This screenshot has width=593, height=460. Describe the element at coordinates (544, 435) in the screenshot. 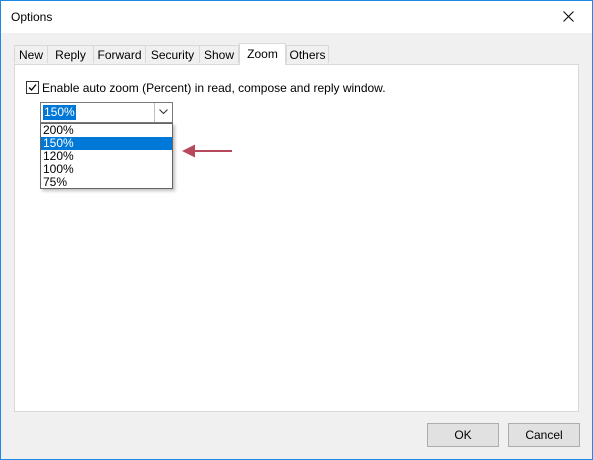

I see `cancel-button: Cancel` at that location.